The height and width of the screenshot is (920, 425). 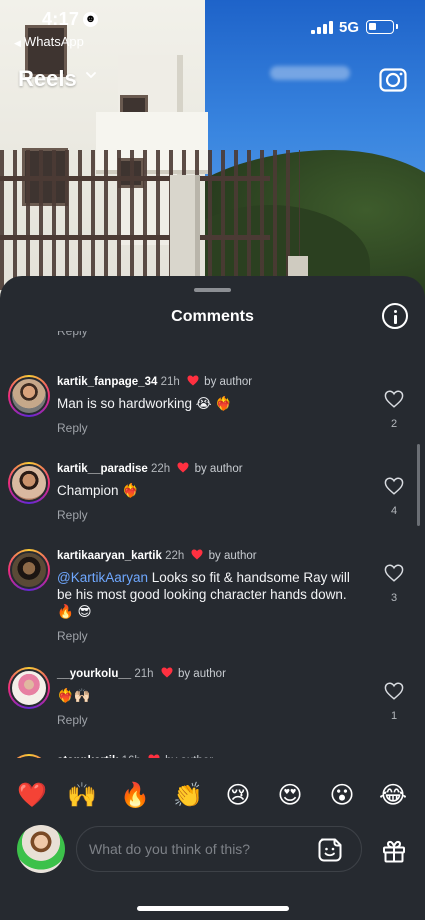 What do you see at coordinates (61, 19) in the screenshot?
I see `clock: 4:17` at bounding box center [61, 19].